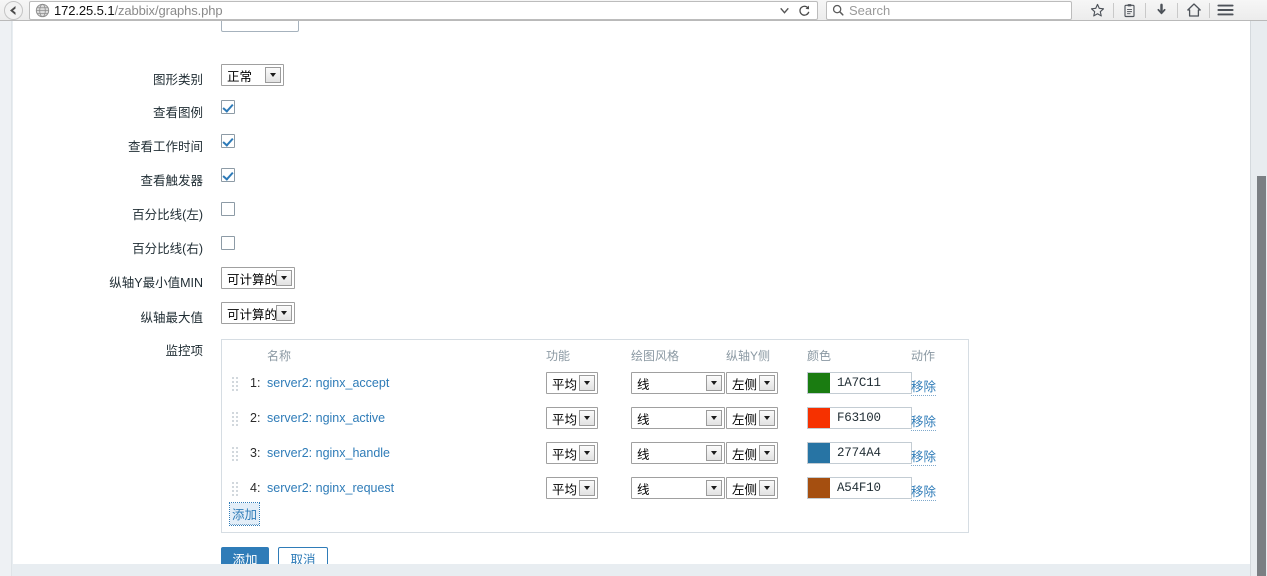 The width and height of the screenshot is (1267, 576). Describe the element at coordinates (949, 10) in the screenshot. I see `search-box: Search` at that location.